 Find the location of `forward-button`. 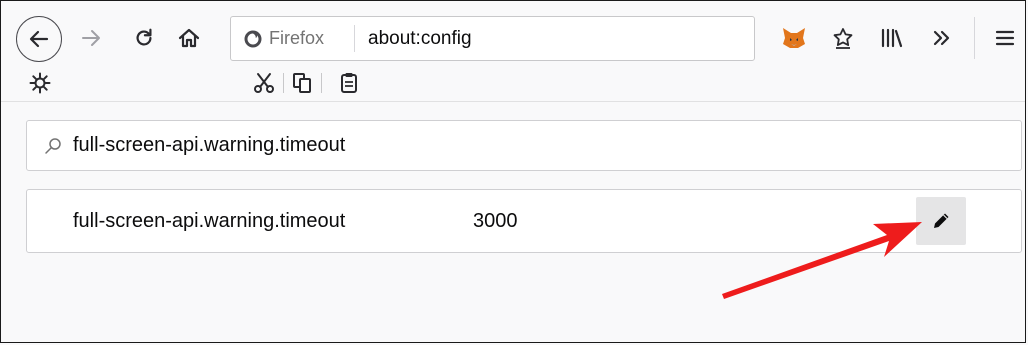

forward-button is located at coordinates (91, 38).